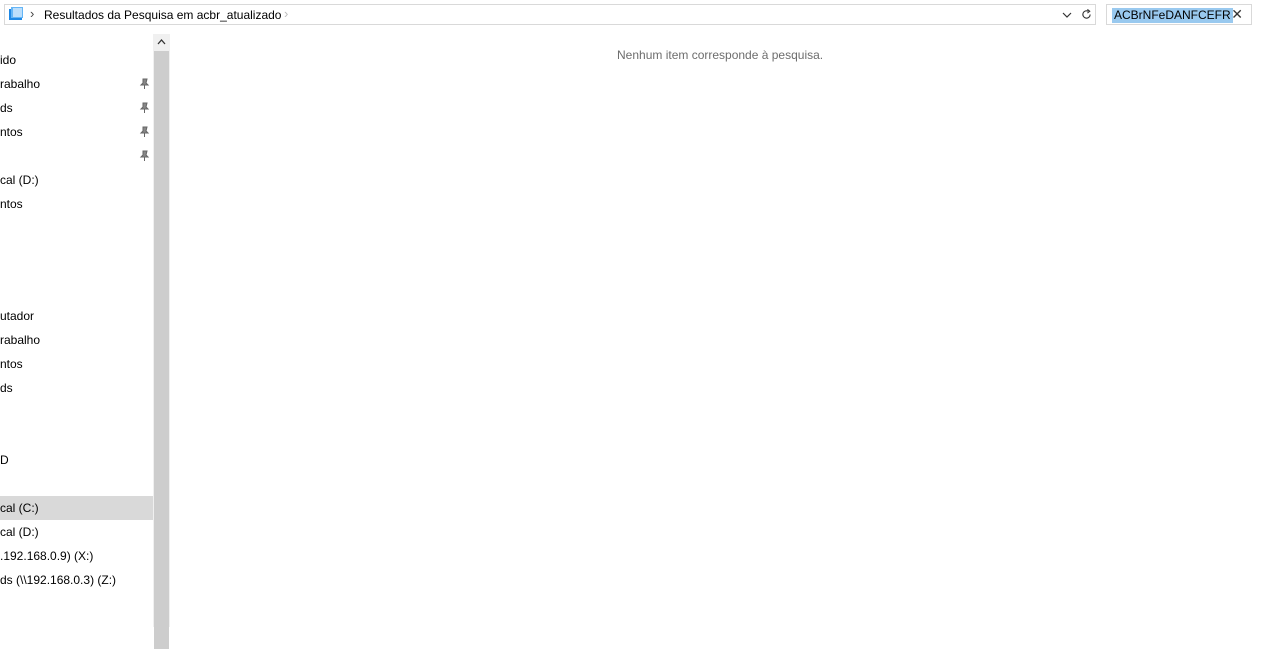 This screenshot has height=649, width=1264. I want to click on nav-scrollbar, so click(161, 341).